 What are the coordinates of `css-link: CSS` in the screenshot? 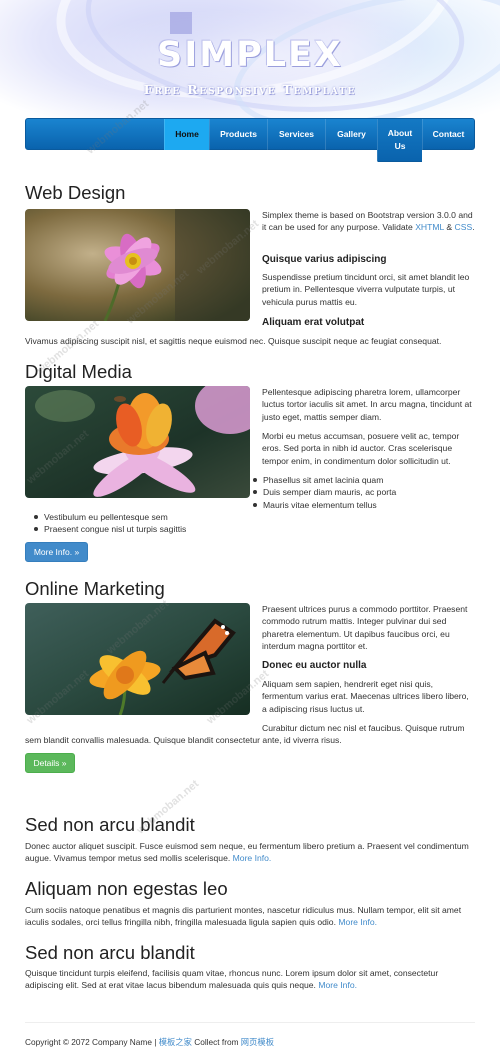 It's located at (464, 227).